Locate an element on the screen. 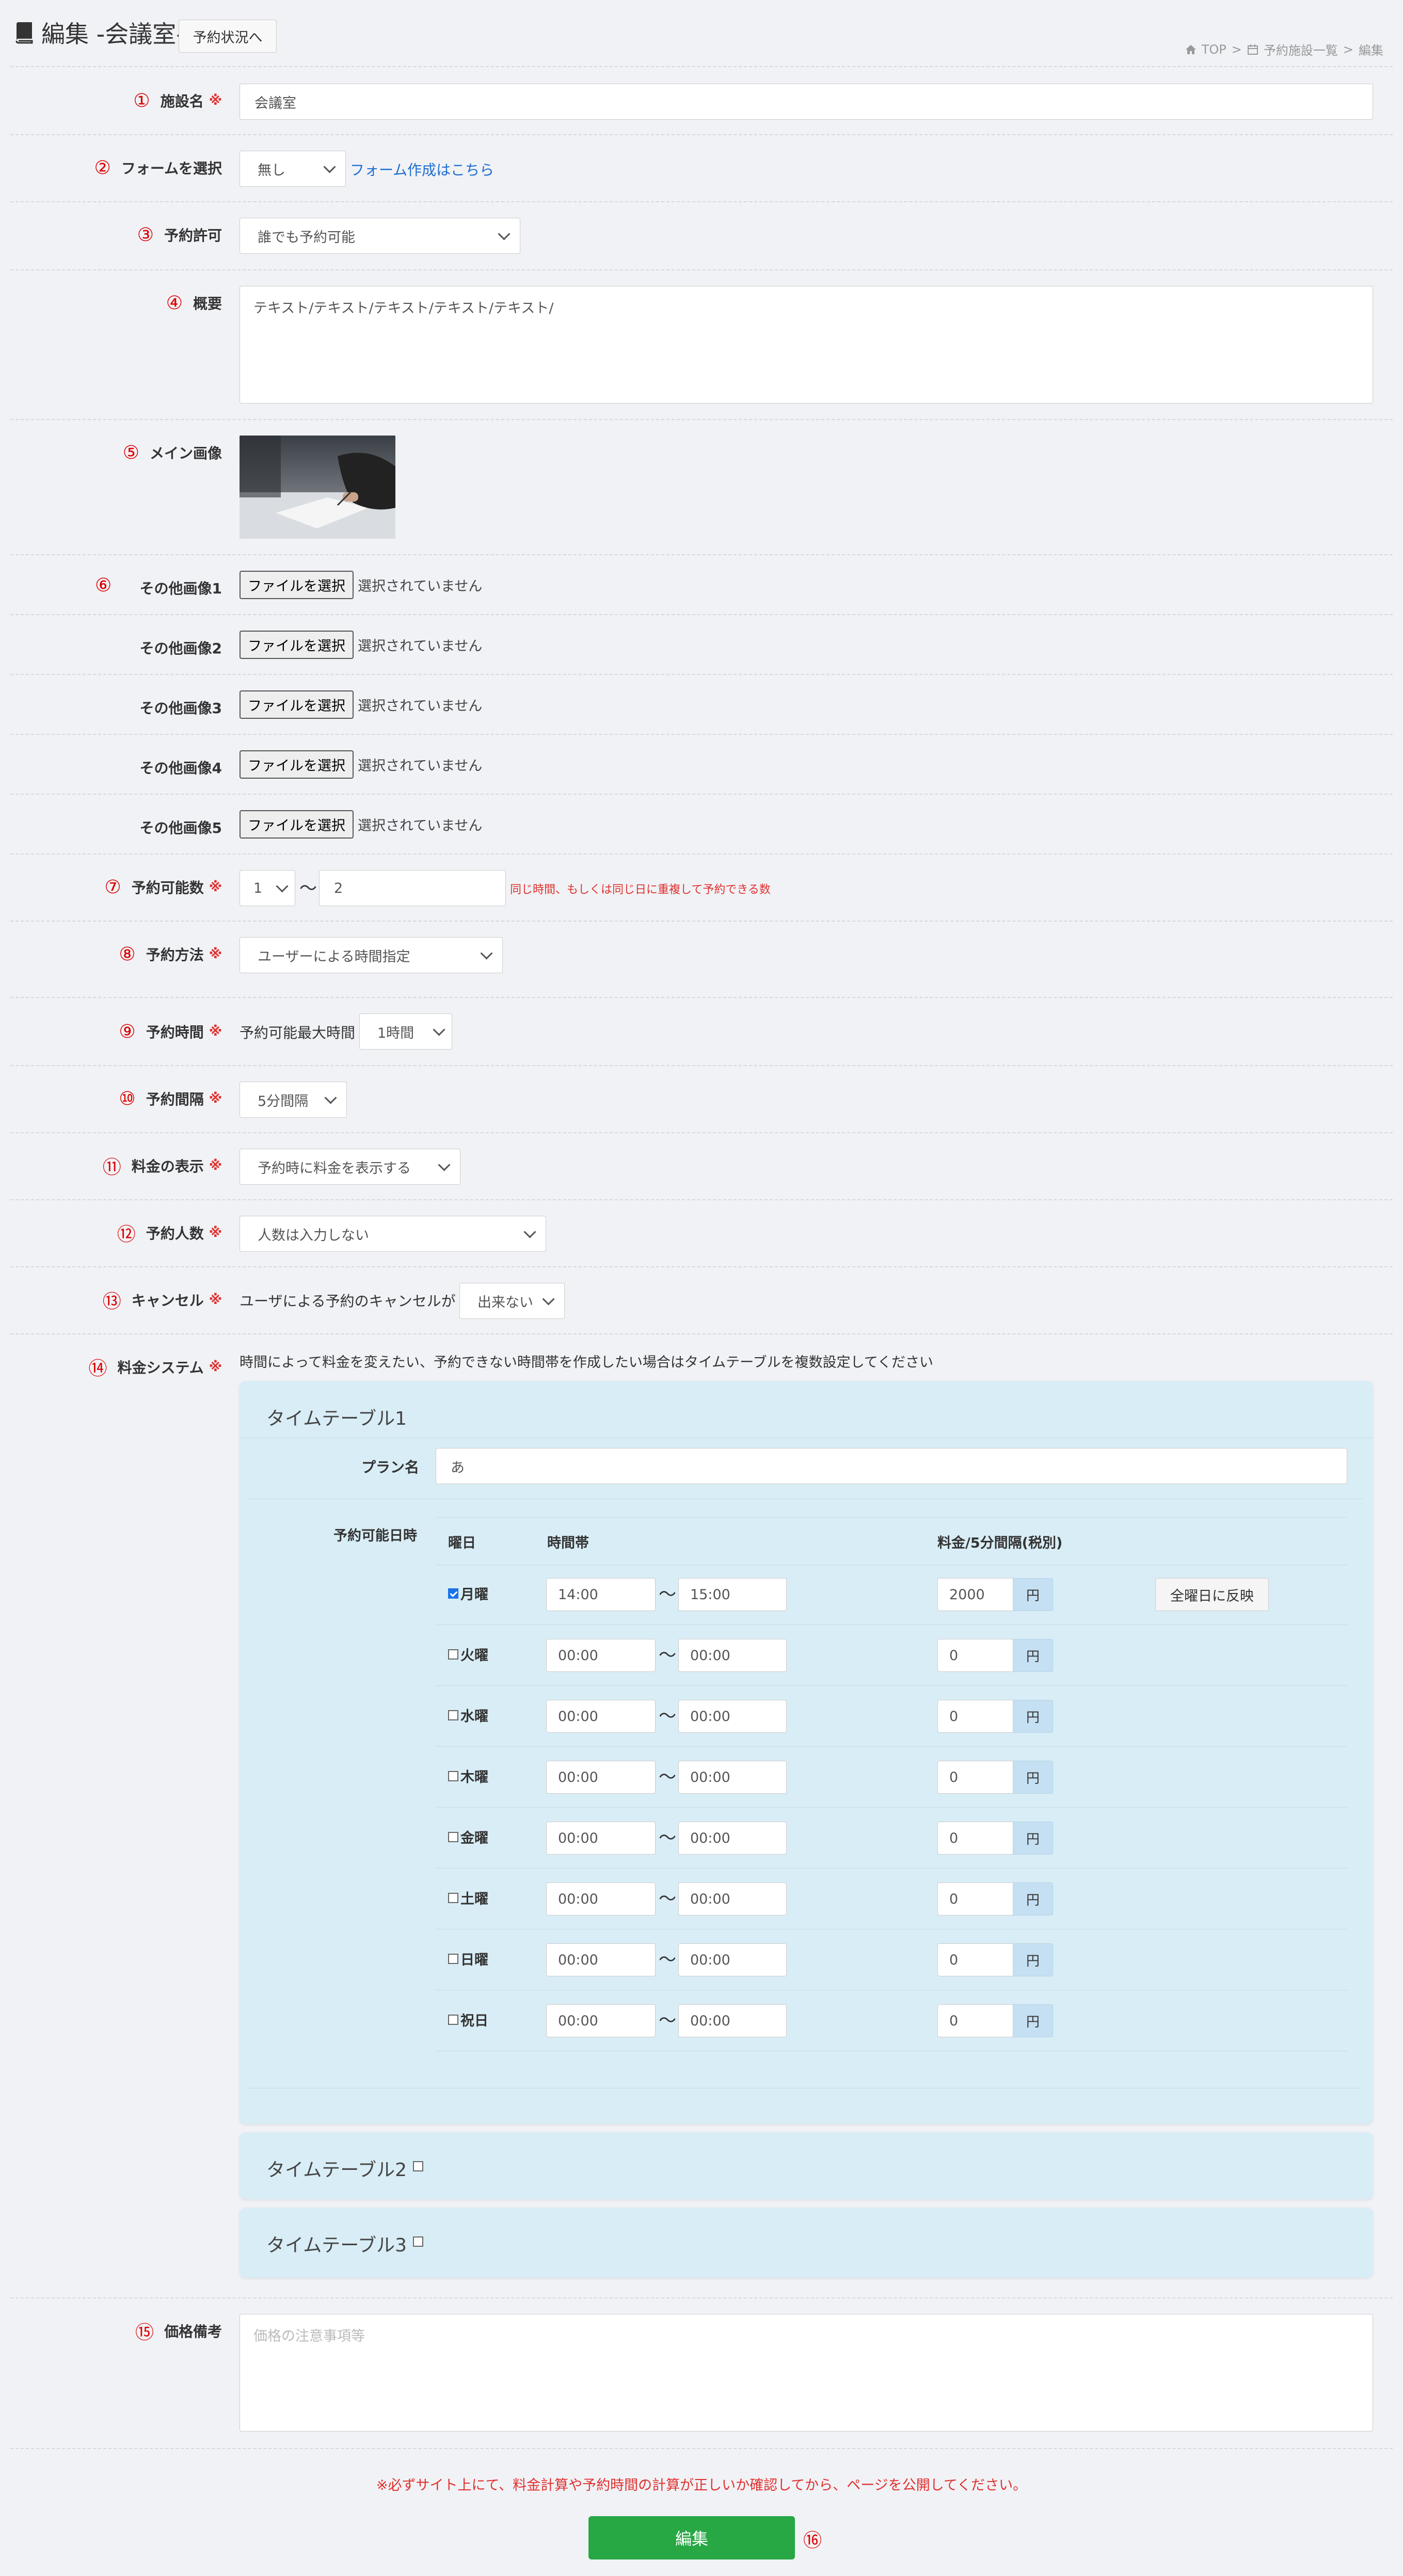 Image resolution: width=1403 pixels, height=2576 pixels. plan-name-input: あ is located at coordinates (891, 1466).